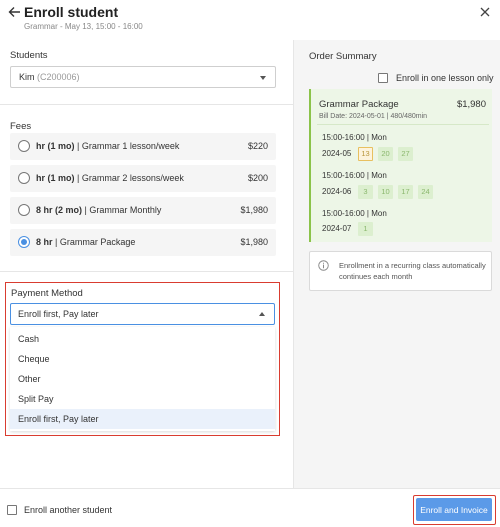 This screenshot has height=527, width=500. Describe the element at coordinates (337, 228) in the screenshot. I see `schedule-month: 2024-07` at that location.